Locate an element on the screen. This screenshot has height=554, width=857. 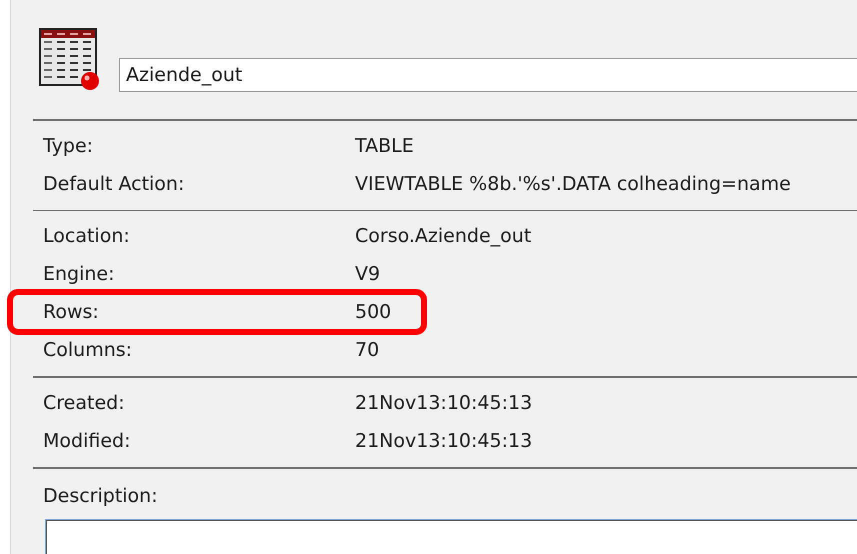
table-icon is located at coordinates (70, 60).